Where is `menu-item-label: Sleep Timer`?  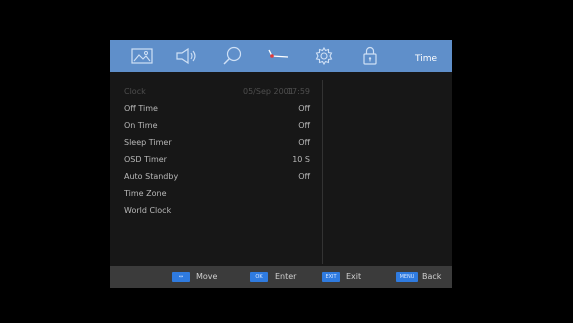
menu-item-label: Sleep Timer is located at coordinates (148, 142).